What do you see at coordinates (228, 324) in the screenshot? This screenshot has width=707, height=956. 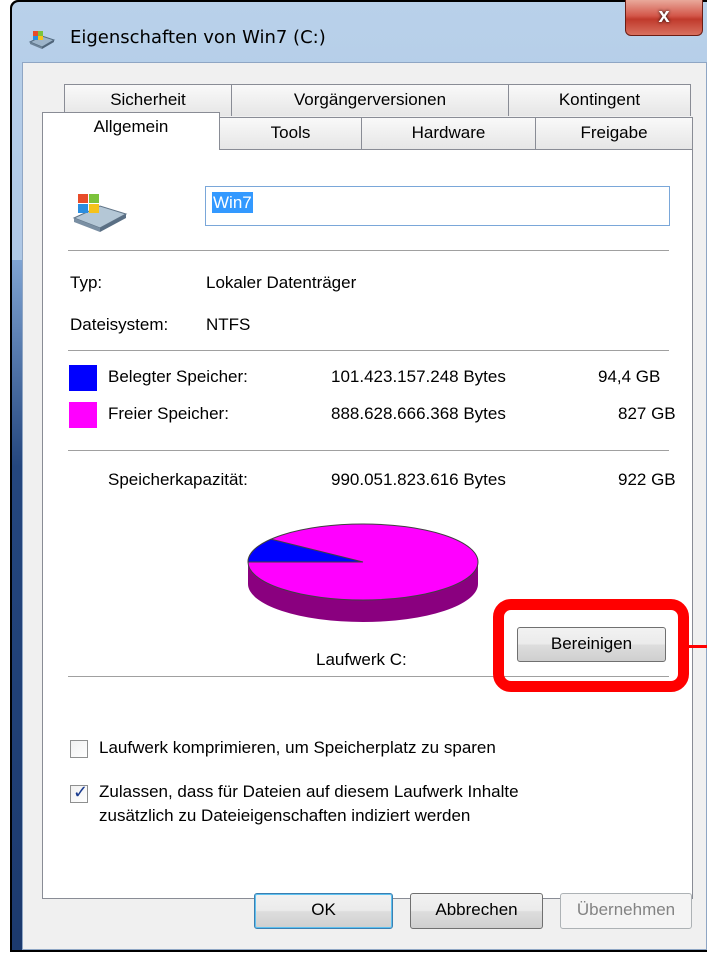 I see `filesystem-value: NTFS` at bounding box center [228, 324].